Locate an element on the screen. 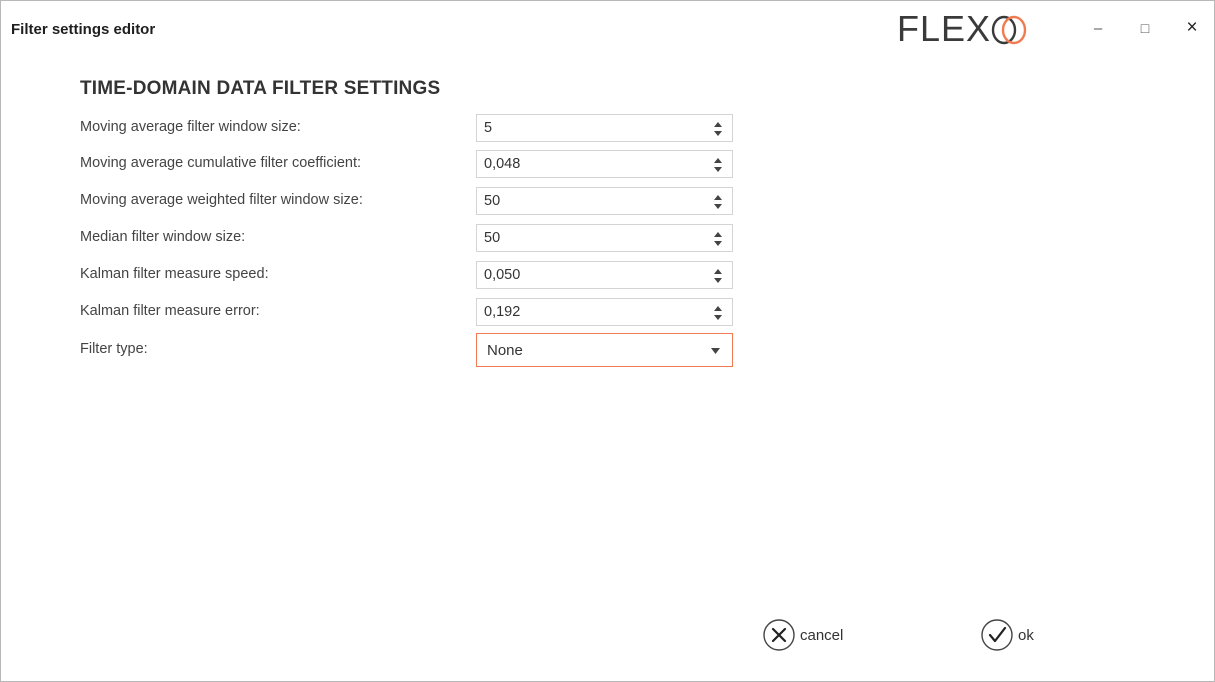  numeric-spinner: 0,050 is located at coordinates (604, 275).